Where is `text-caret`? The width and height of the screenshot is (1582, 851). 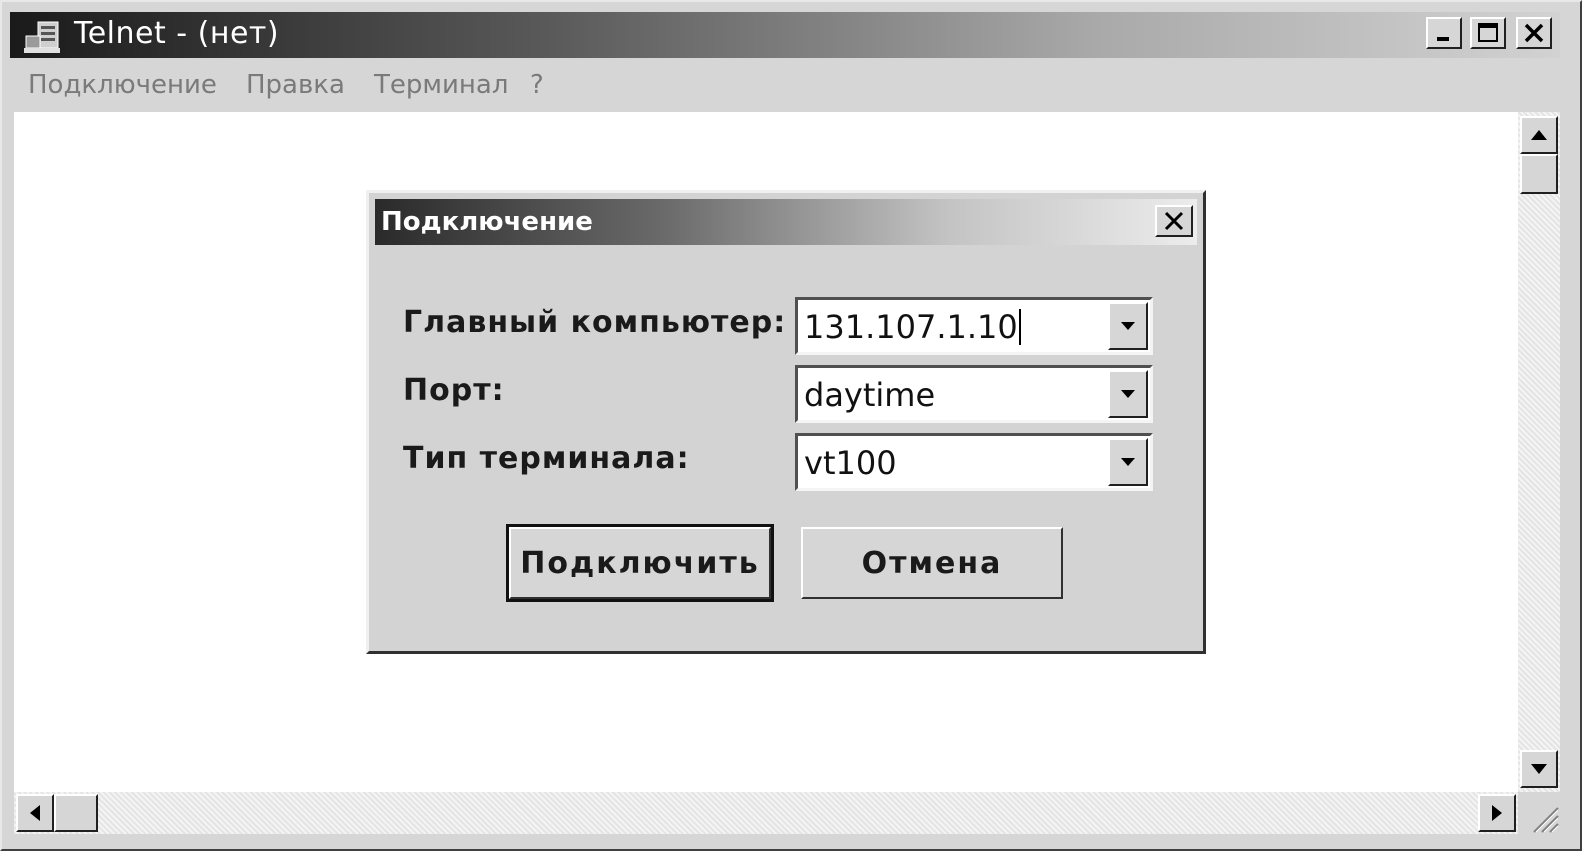
text-caret is located at coordinates (1019, 327).